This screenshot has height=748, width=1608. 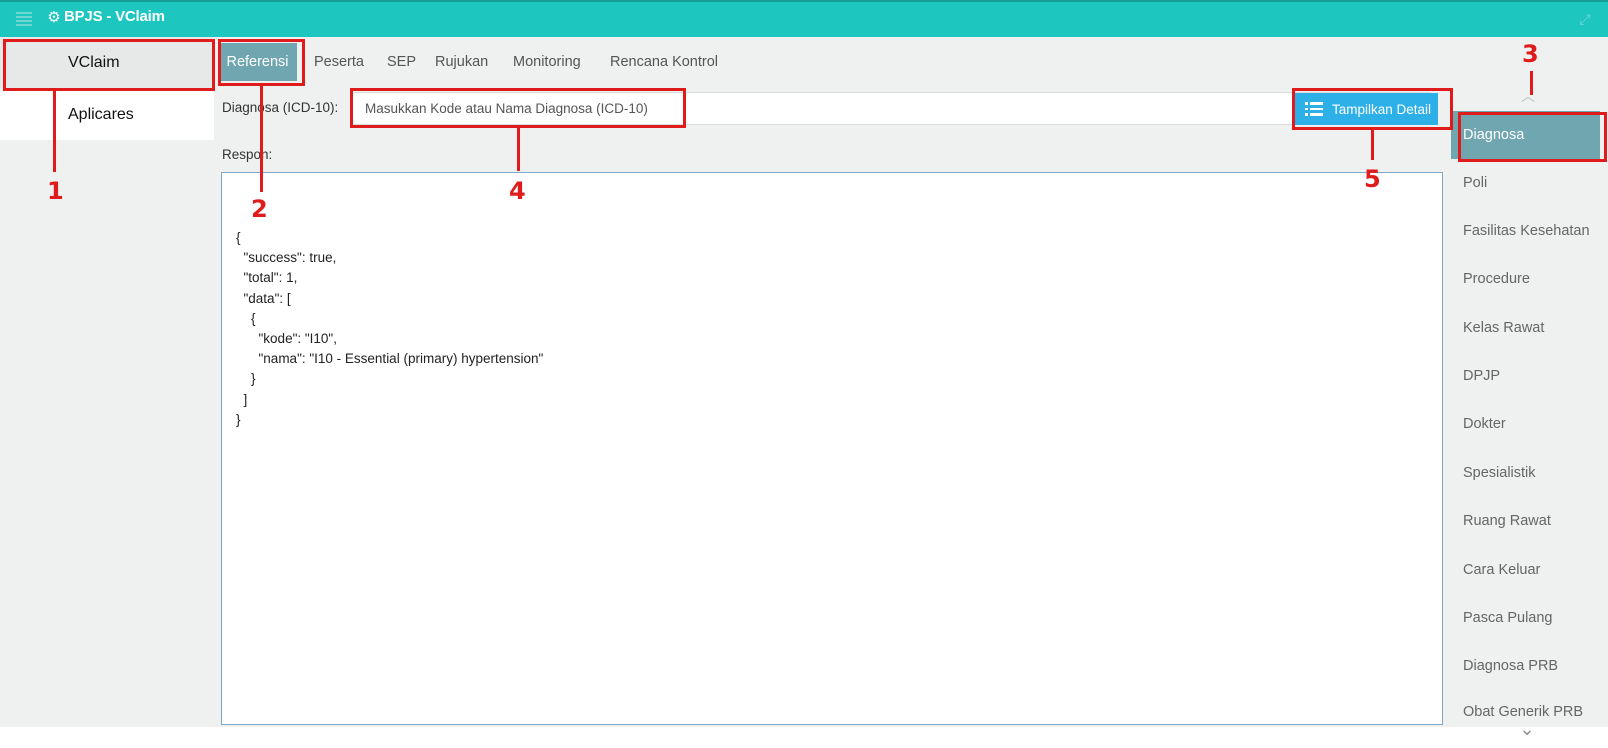 I want to click on ref-item-diagnosa-prb: Diagnosa PRB, so click(x=1525, y=666).